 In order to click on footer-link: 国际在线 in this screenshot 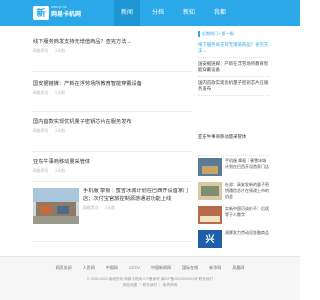, I will do `click(190, 268)`.